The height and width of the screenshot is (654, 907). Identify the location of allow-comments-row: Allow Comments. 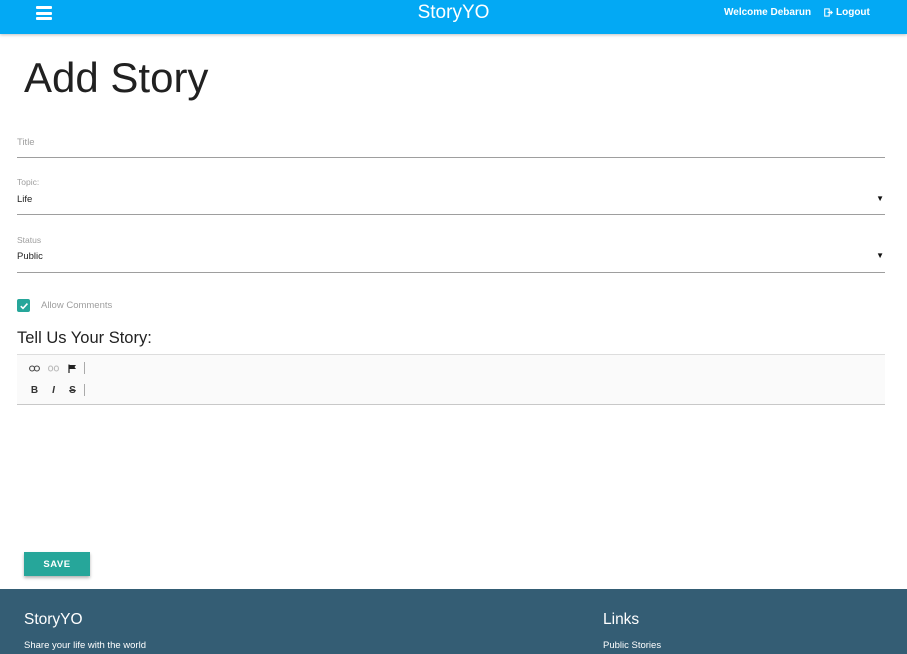
(64, 305).